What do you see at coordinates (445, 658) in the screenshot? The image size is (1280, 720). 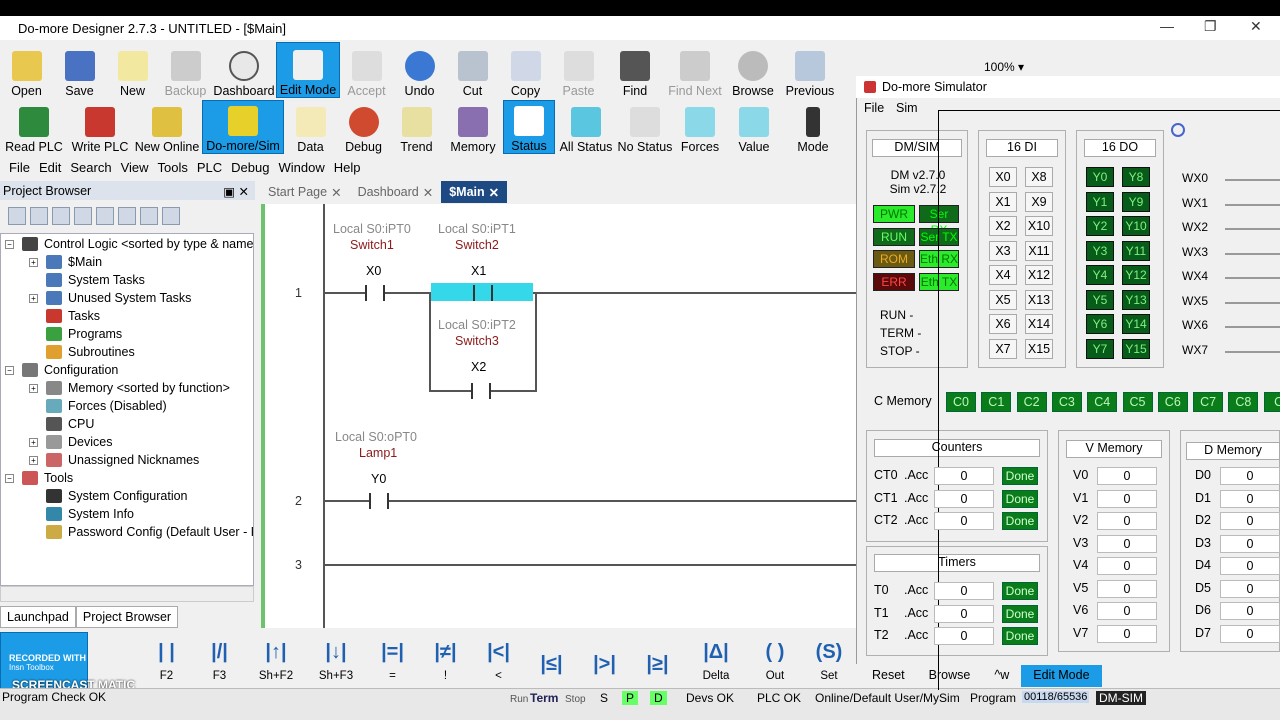 I see `not-equal-compare-button: |≠|!` at bounding box center [445, 658].